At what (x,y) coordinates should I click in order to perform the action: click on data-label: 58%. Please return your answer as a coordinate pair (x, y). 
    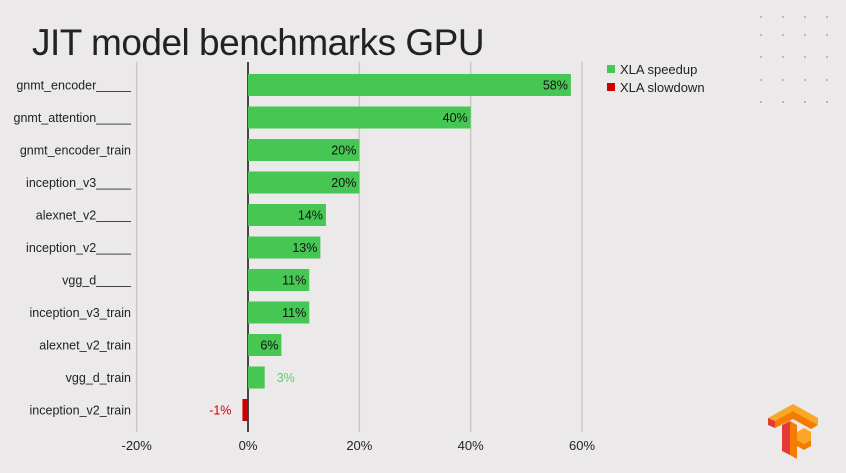
    Looking at the image, I should click on (555, 86).